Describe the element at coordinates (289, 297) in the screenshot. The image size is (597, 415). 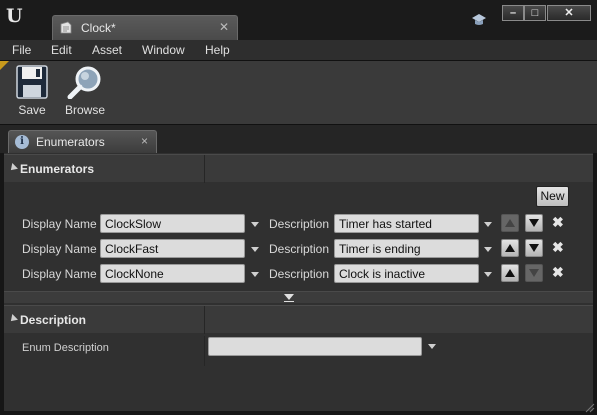
I see `expand-arrow-icon` at that location.